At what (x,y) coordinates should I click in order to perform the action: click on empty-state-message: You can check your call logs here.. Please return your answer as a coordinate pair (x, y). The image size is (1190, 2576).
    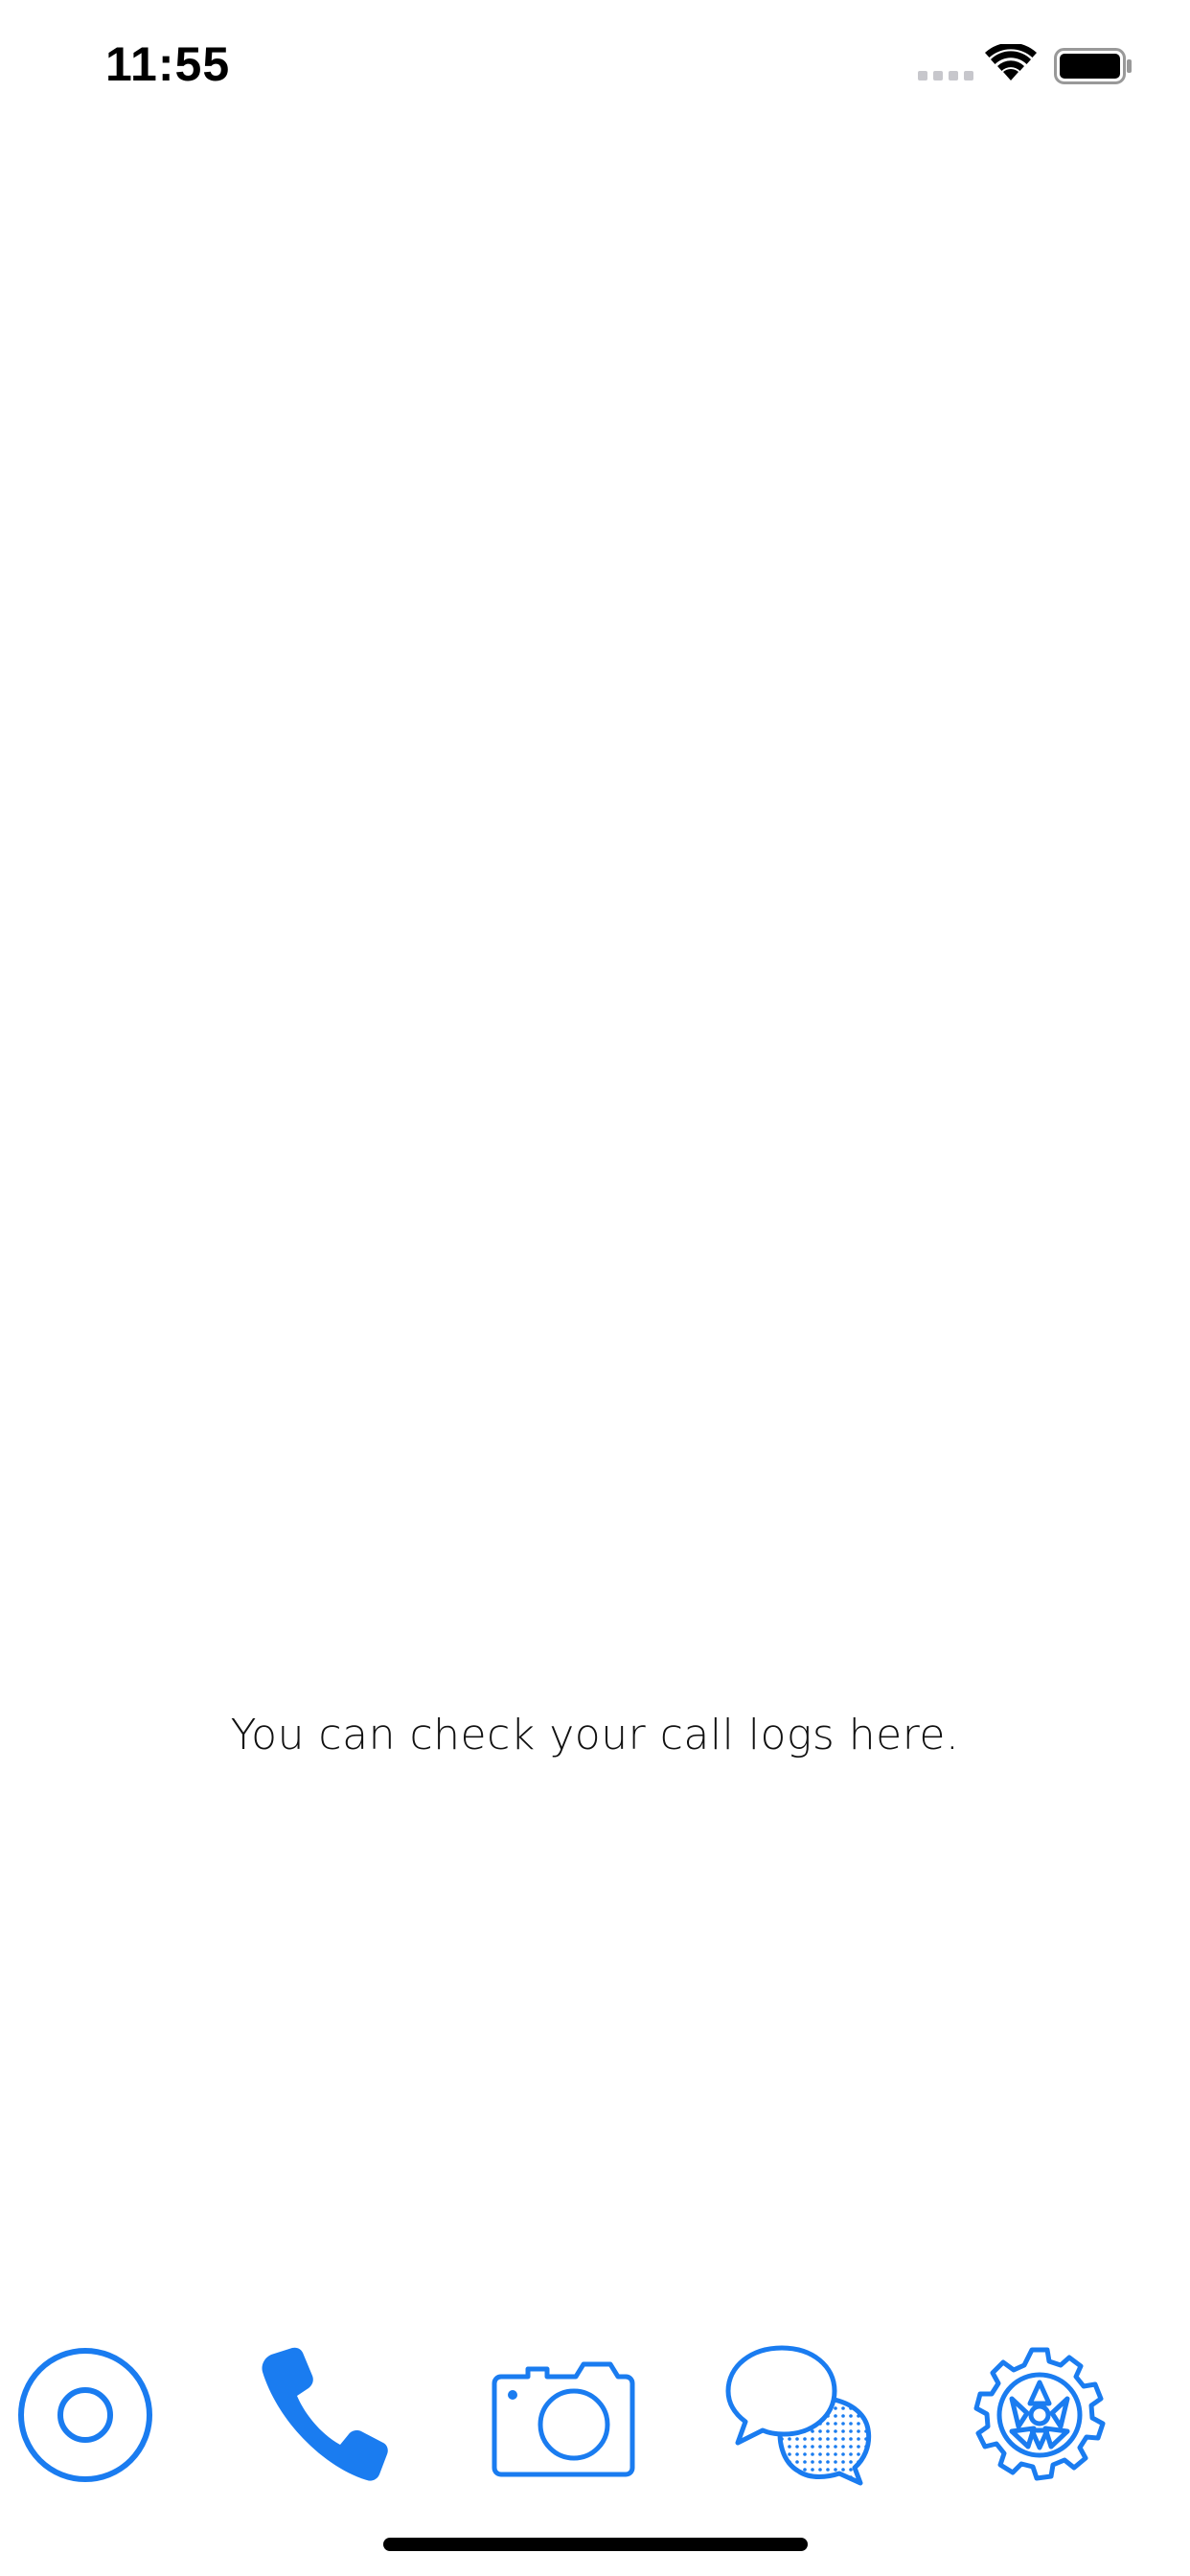
    Looking at the image, I should click on (595, 1736).